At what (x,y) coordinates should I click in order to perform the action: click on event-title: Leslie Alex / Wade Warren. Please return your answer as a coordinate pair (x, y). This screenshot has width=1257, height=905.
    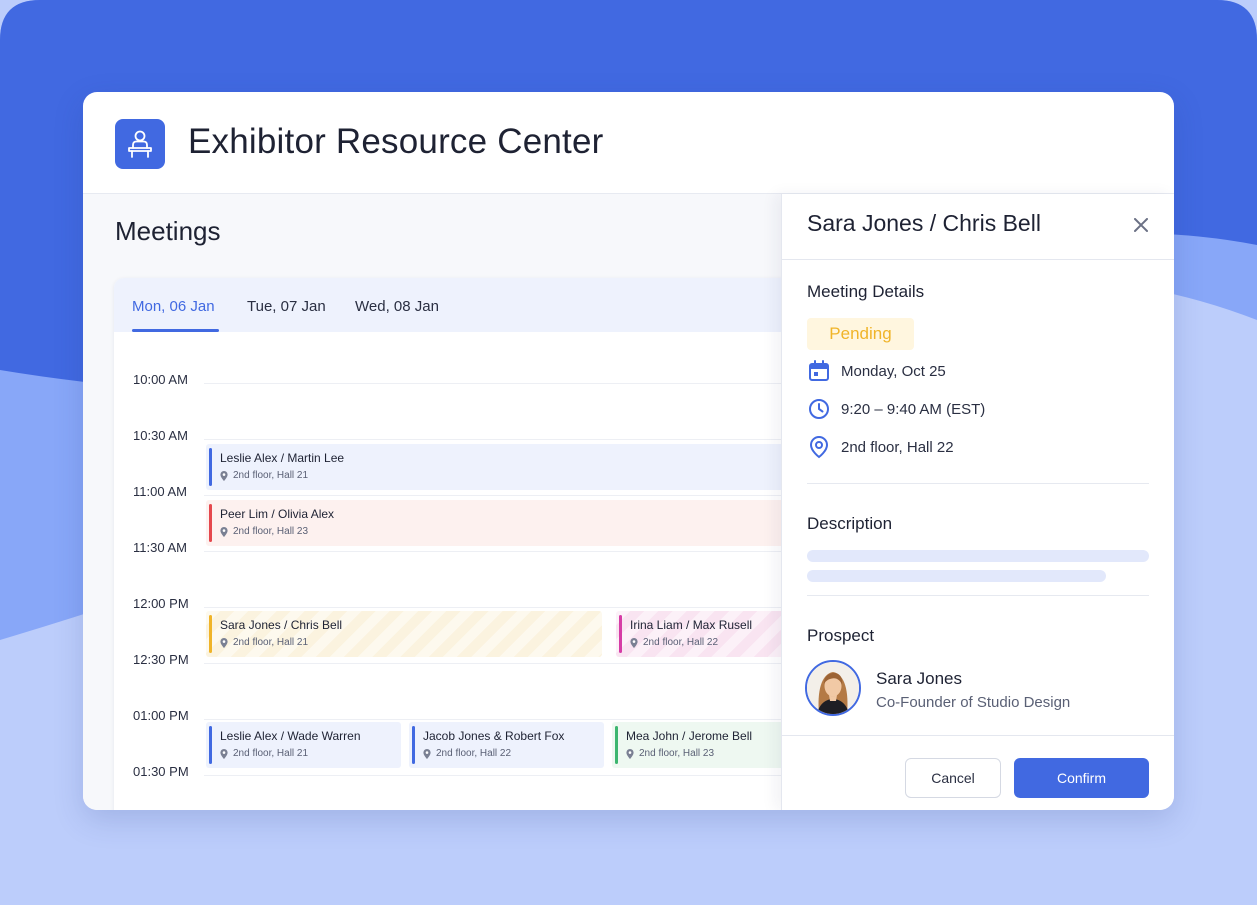
    Looking at the image, I should click on (290, 736).